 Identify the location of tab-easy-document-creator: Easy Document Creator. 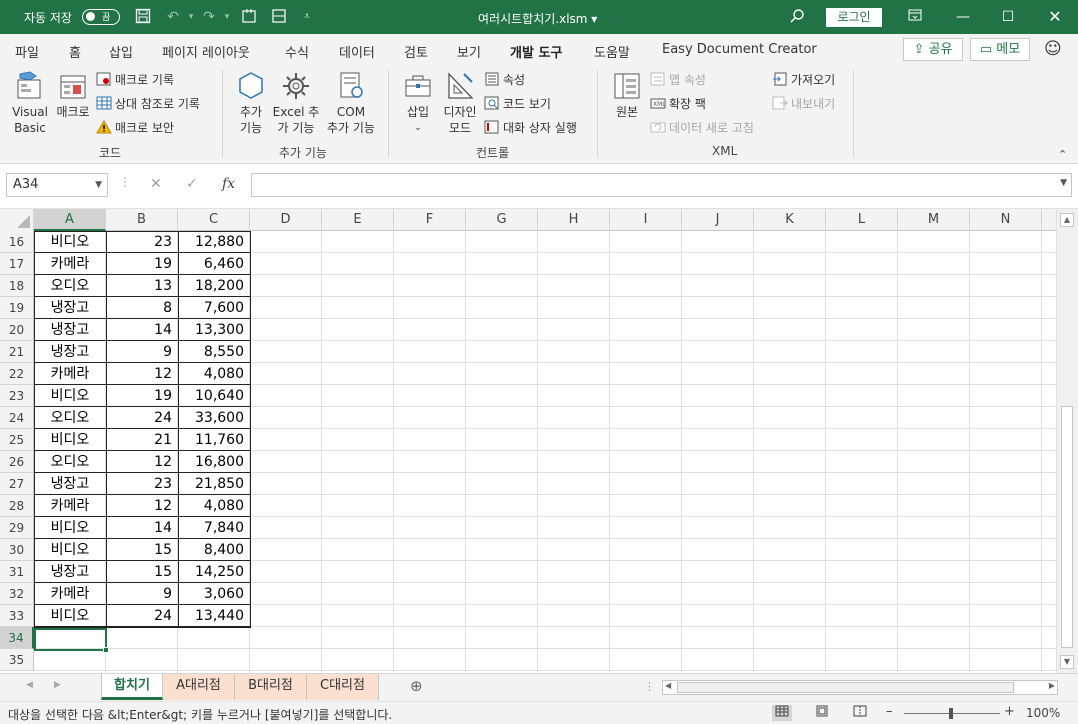
(739, 49).